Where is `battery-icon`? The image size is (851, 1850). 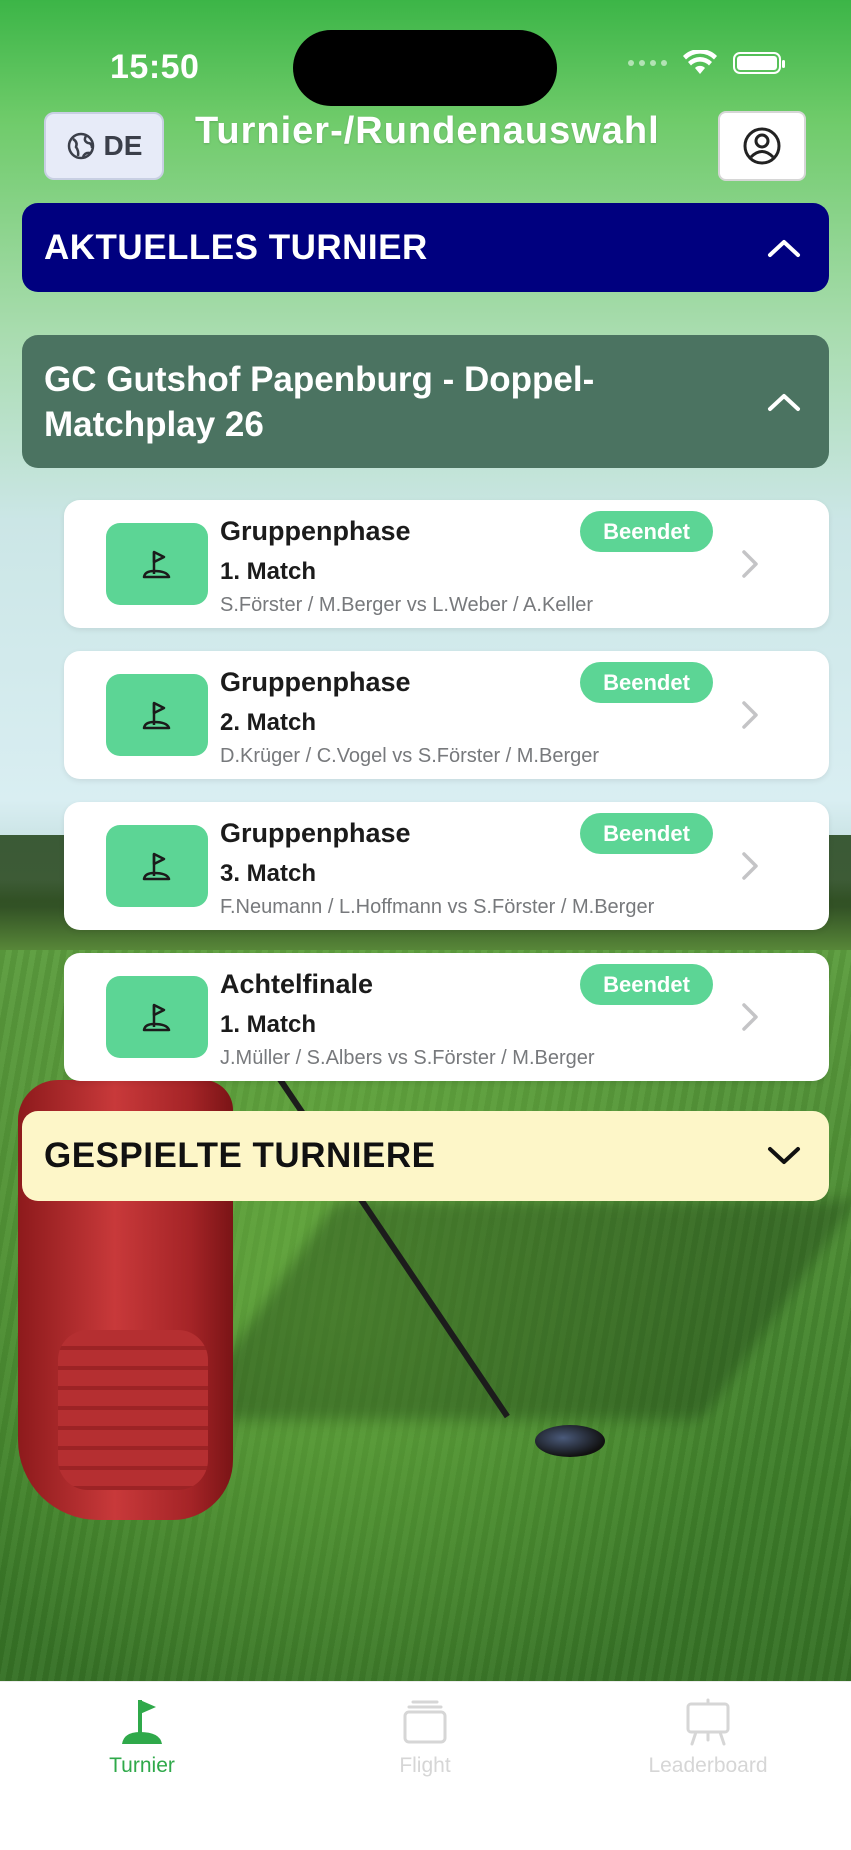
battery-icon is located at coordinates (759, 63).